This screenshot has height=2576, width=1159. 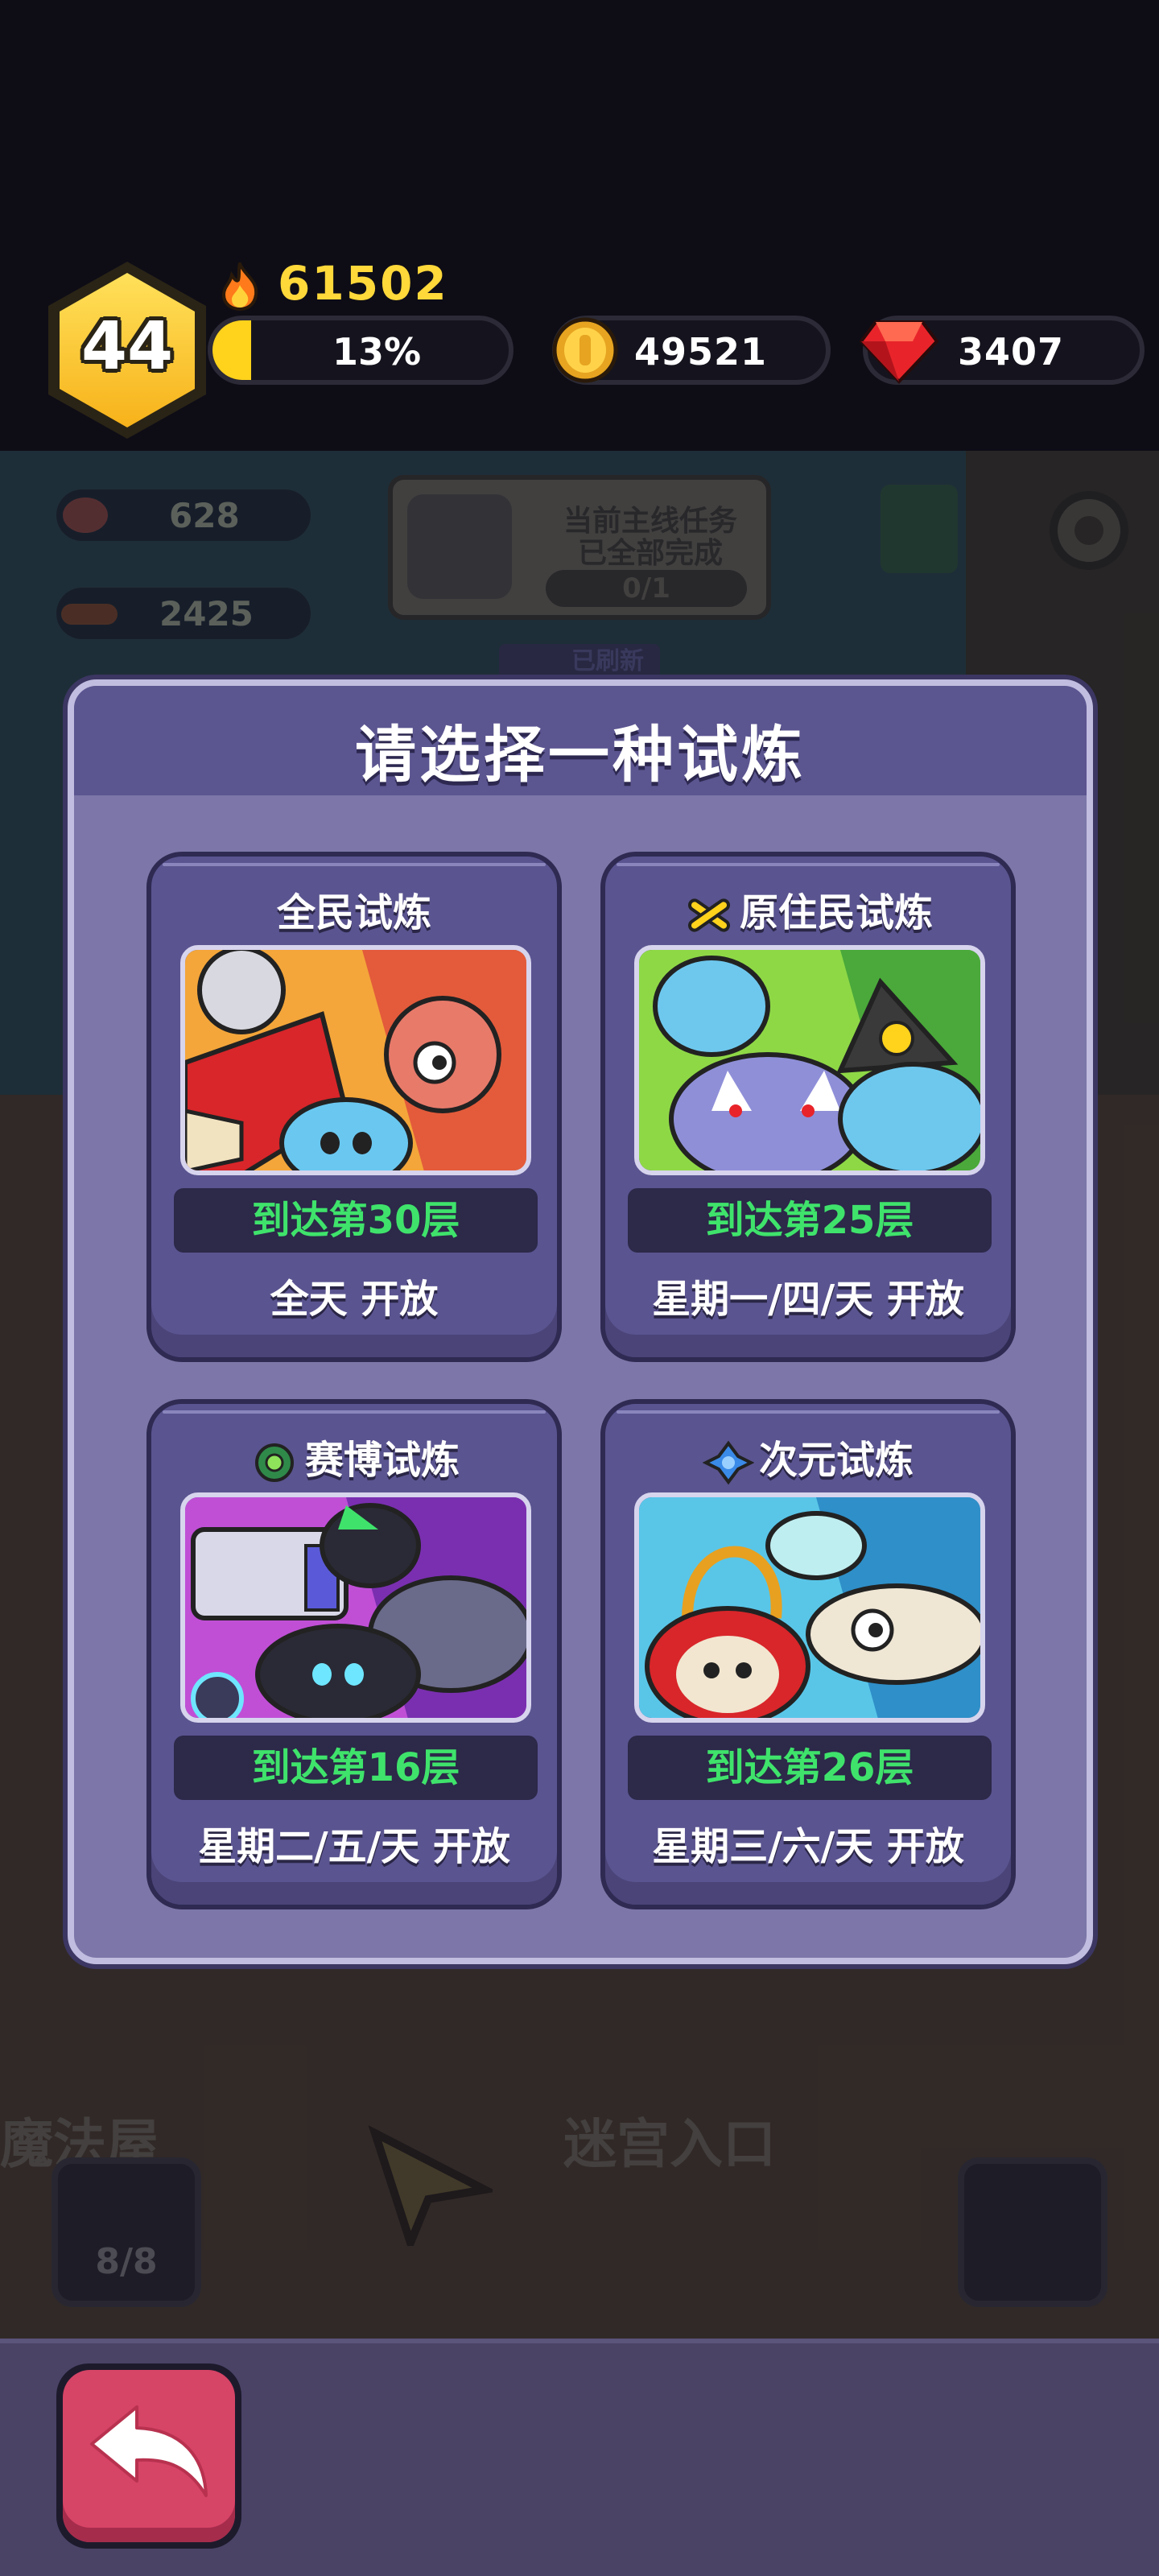 I want to click on trial-artwork-dimension, so click(x=809, y=1607).